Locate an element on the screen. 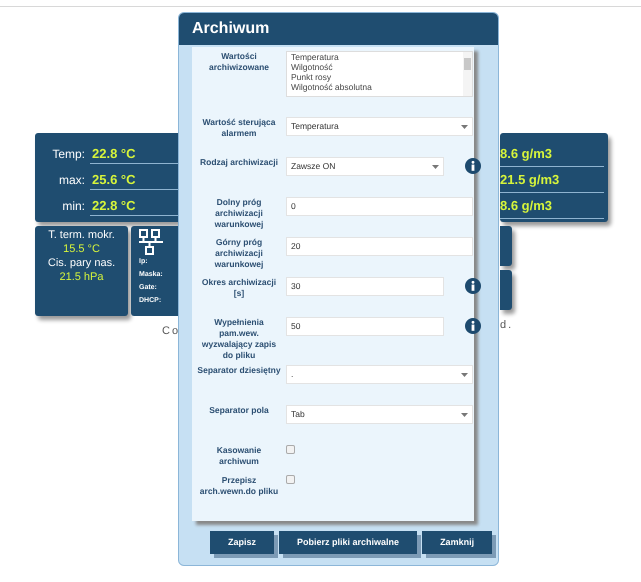 The width and height of the screenshot is (641, 582). reading-label: min: is located at coordinates (73, 206).